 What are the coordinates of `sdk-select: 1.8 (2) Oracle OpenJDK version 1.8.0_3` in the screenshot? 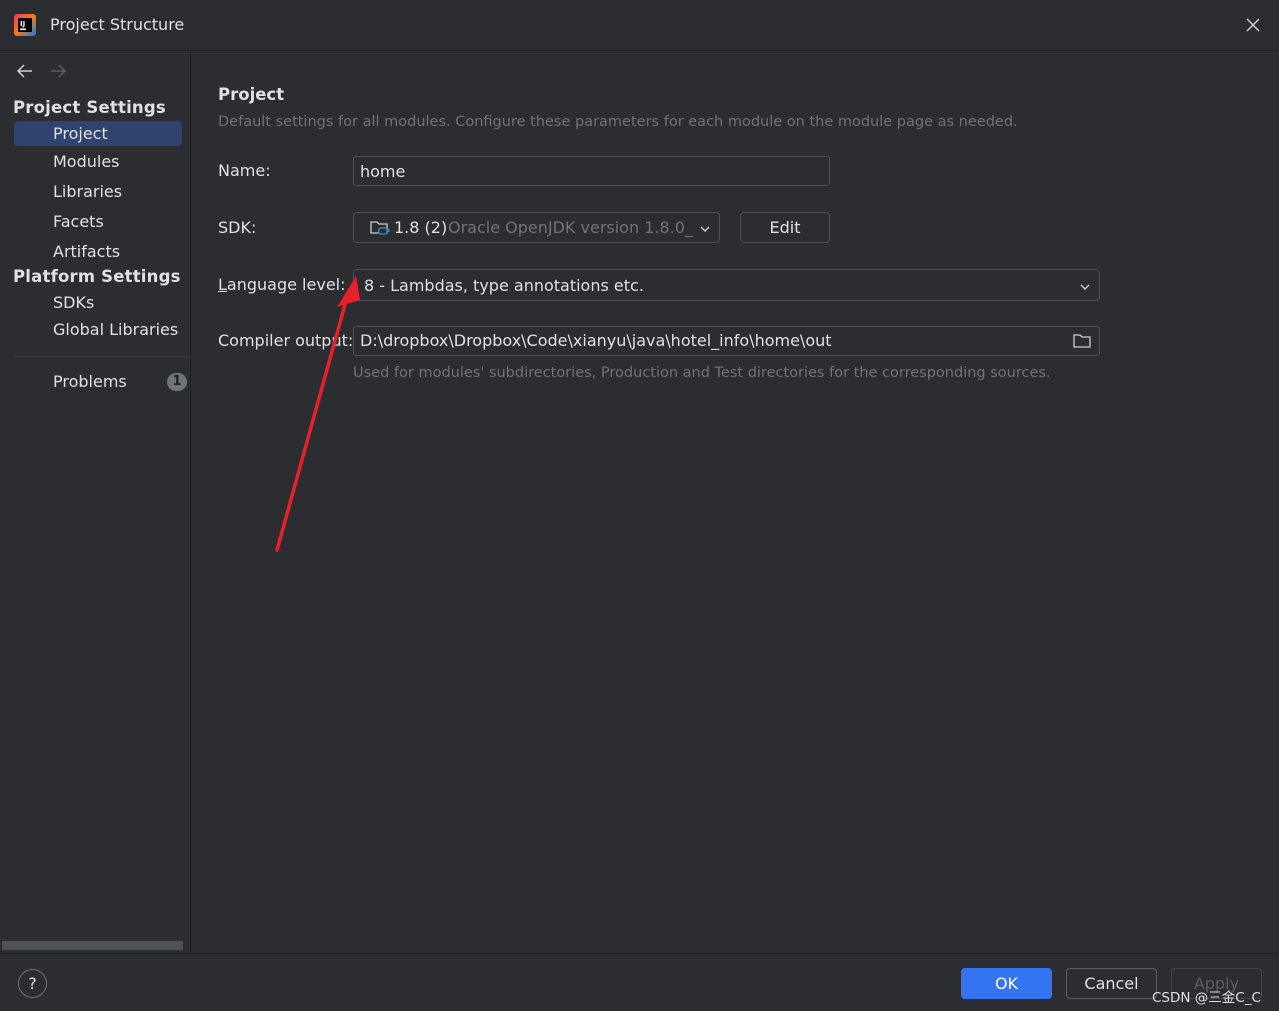 It's located at (536, 227).